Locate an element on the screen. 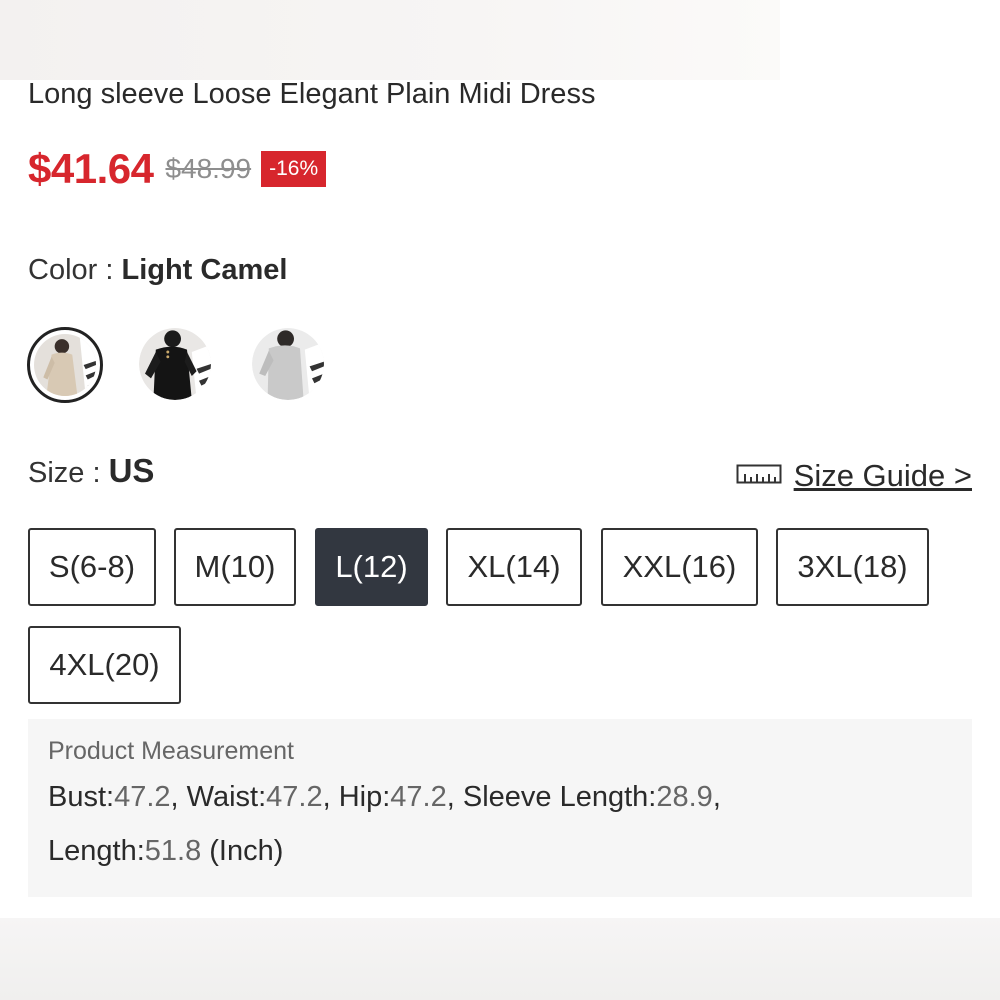 This screenshot has width=1000, height=1000. size-label-text: Size : is located at coordinates (68, 473).